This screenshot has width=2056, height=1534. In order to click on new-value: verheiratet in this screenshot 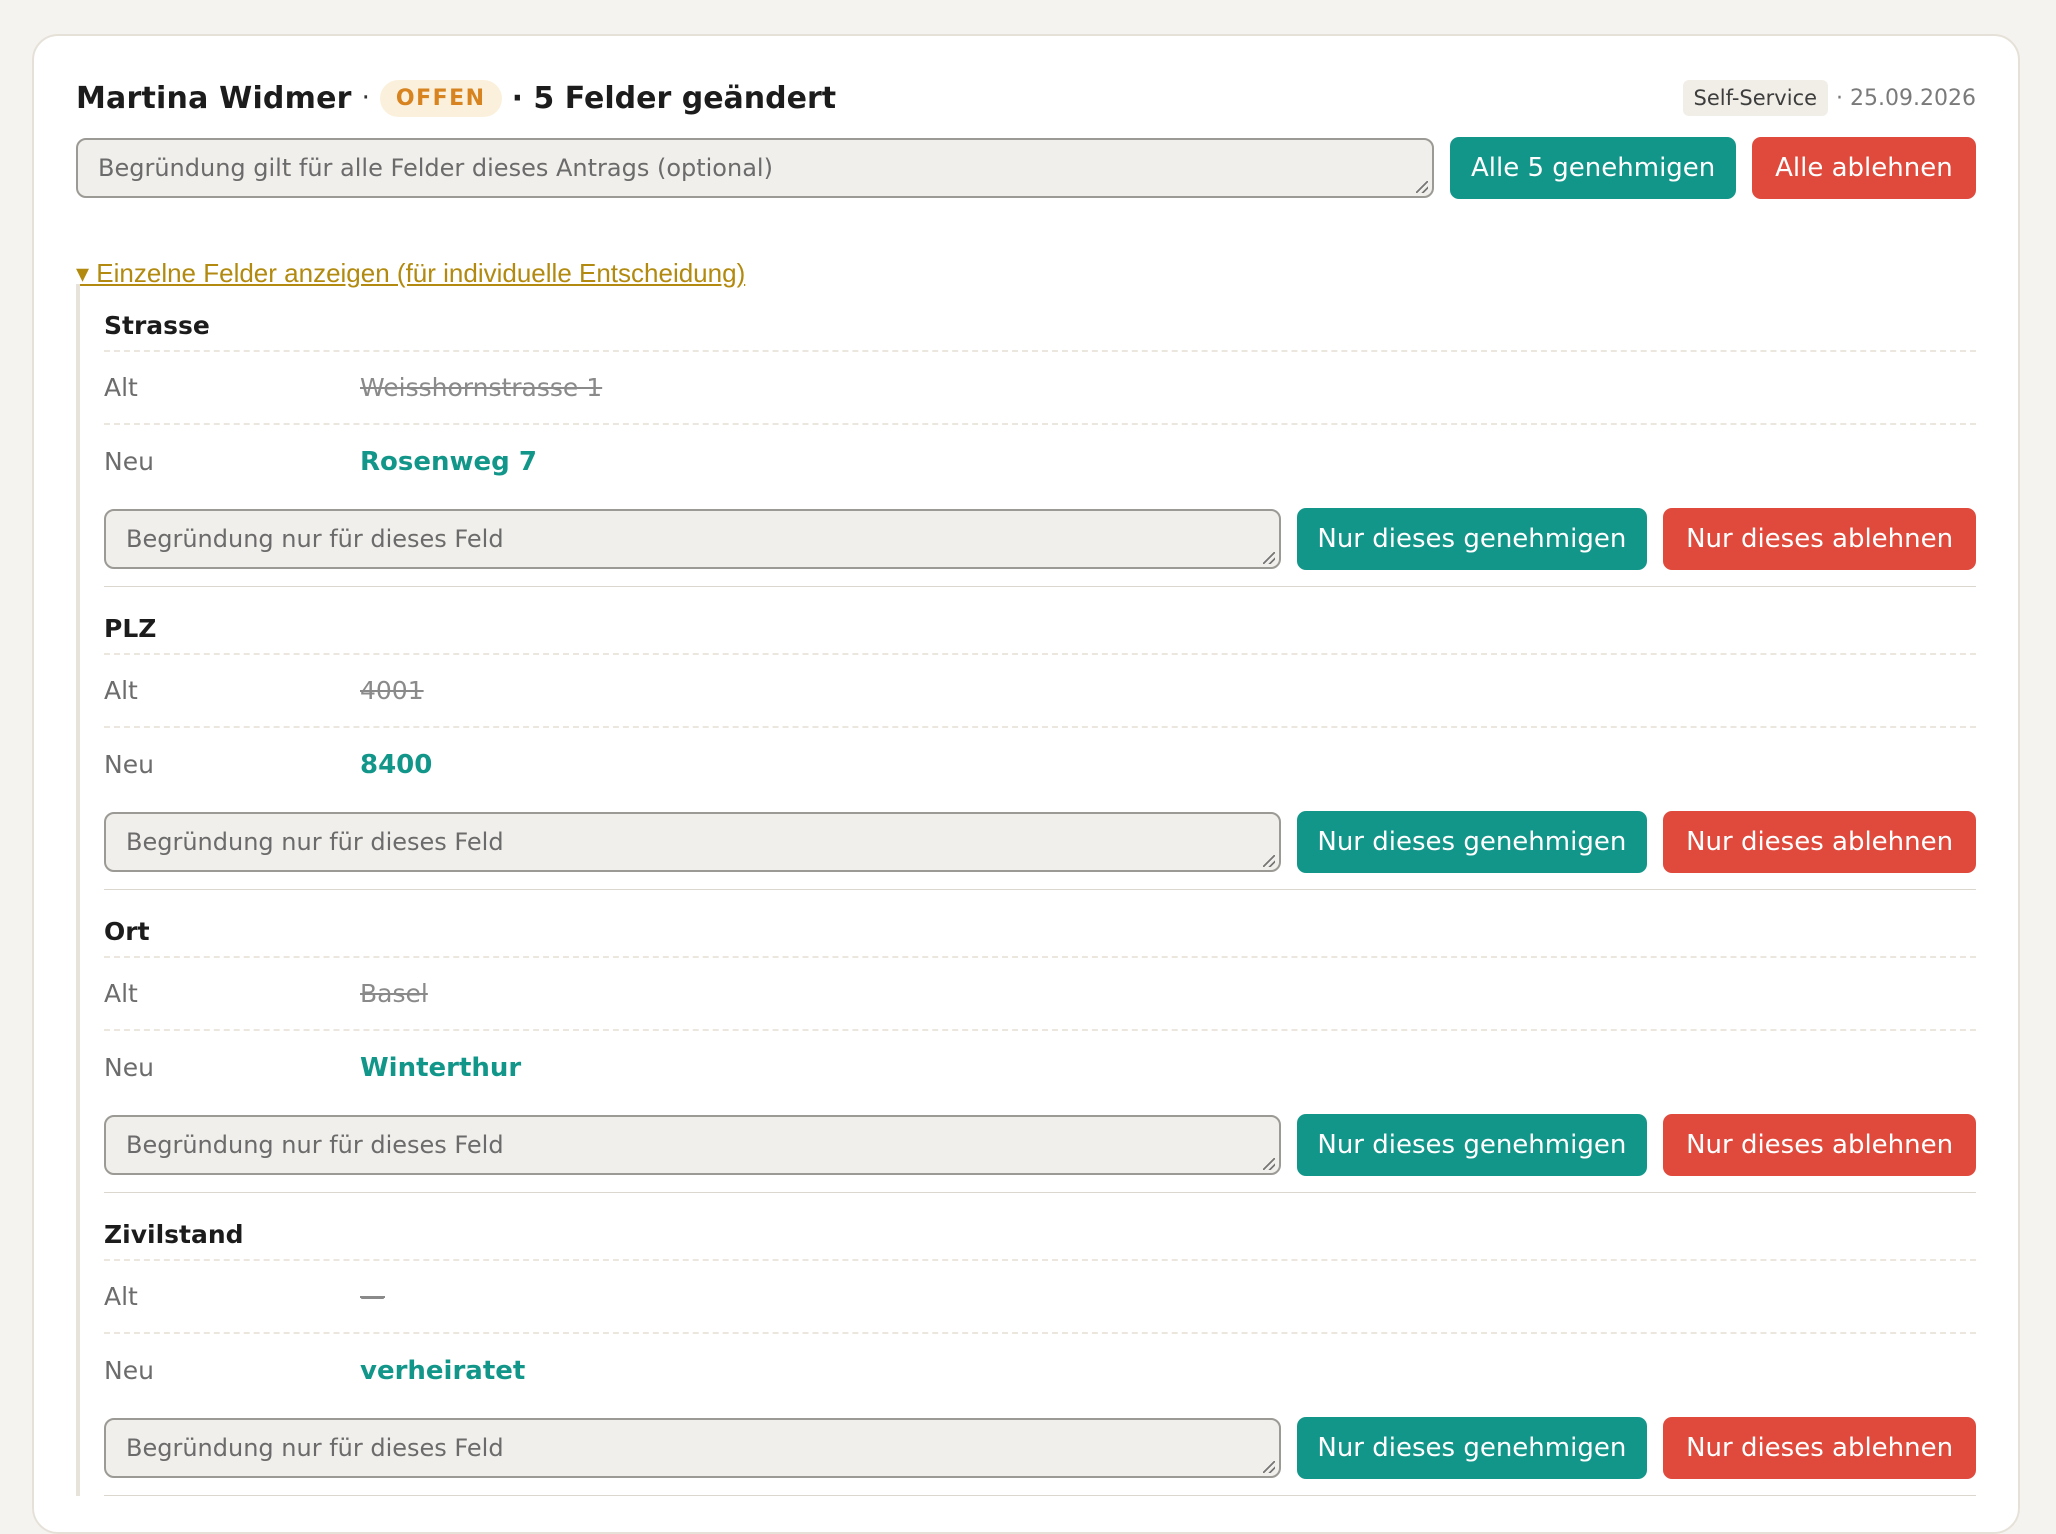, I will do `click(443, 1370)`.